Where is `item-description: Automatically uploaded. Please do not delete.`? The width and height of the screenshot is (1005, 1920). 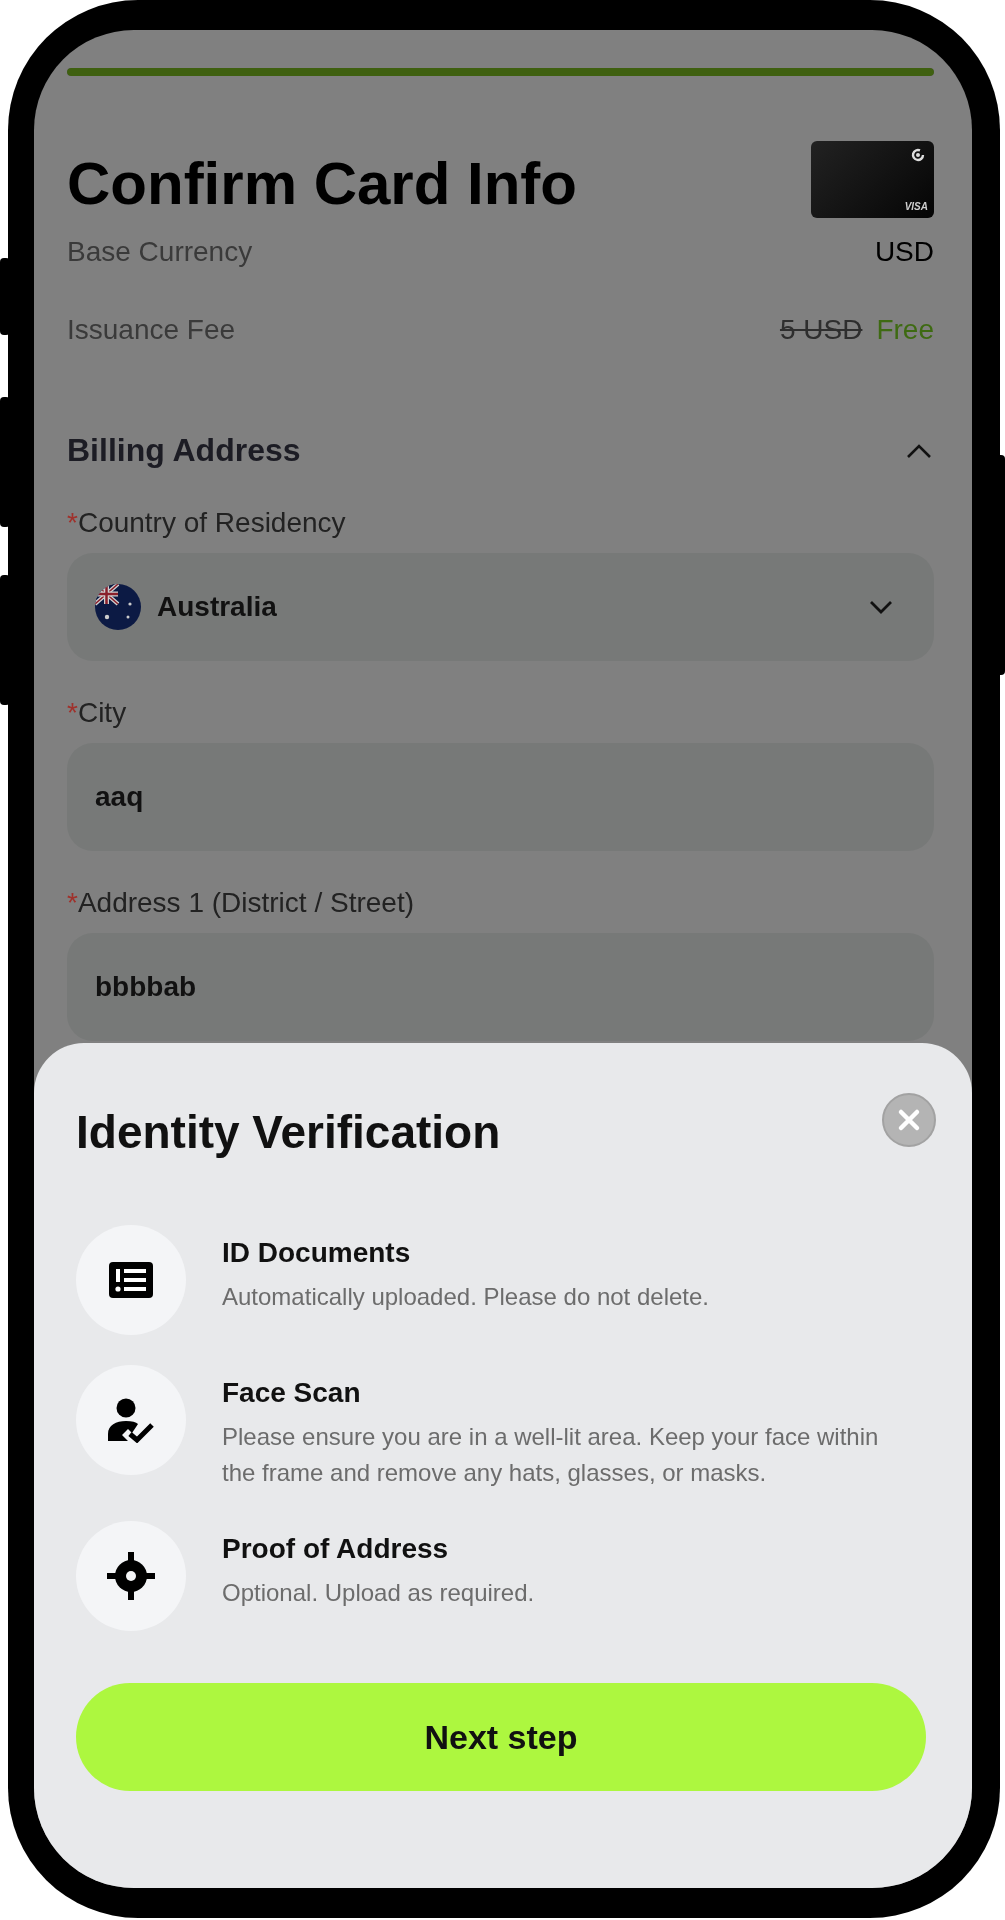 item-description: Automatically uploaded. Please do not delete. is located at coordinates (465, 1297).